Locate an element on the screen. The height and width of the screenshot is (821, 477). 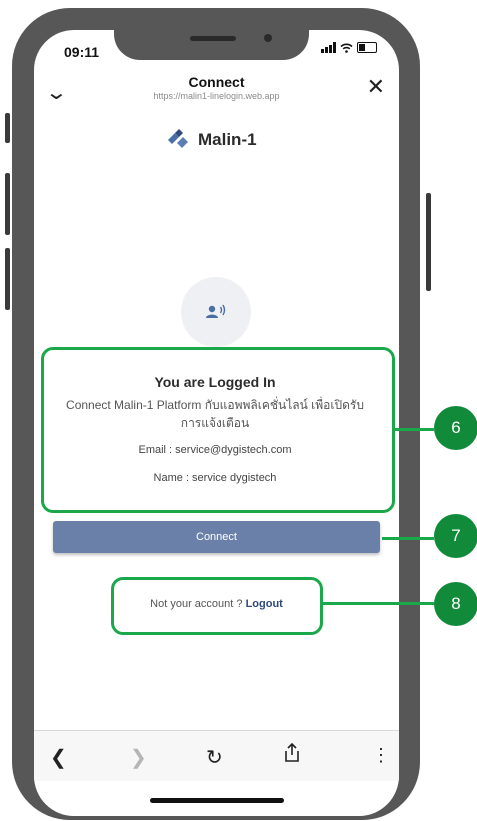
speaker is located at coordinates (213, 38).